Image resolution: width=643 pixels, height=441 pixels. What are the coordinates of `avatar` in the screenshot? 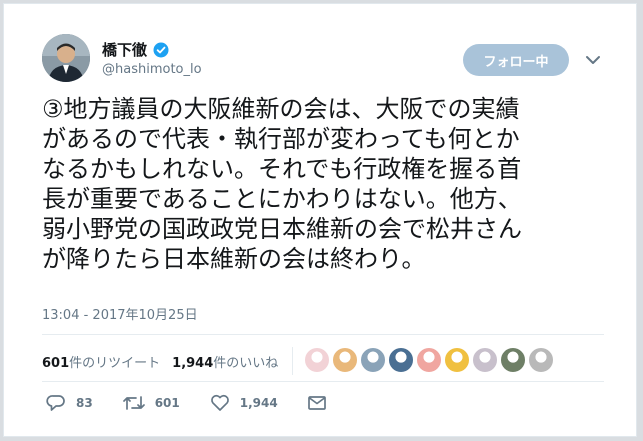 It's located at (66, 58).